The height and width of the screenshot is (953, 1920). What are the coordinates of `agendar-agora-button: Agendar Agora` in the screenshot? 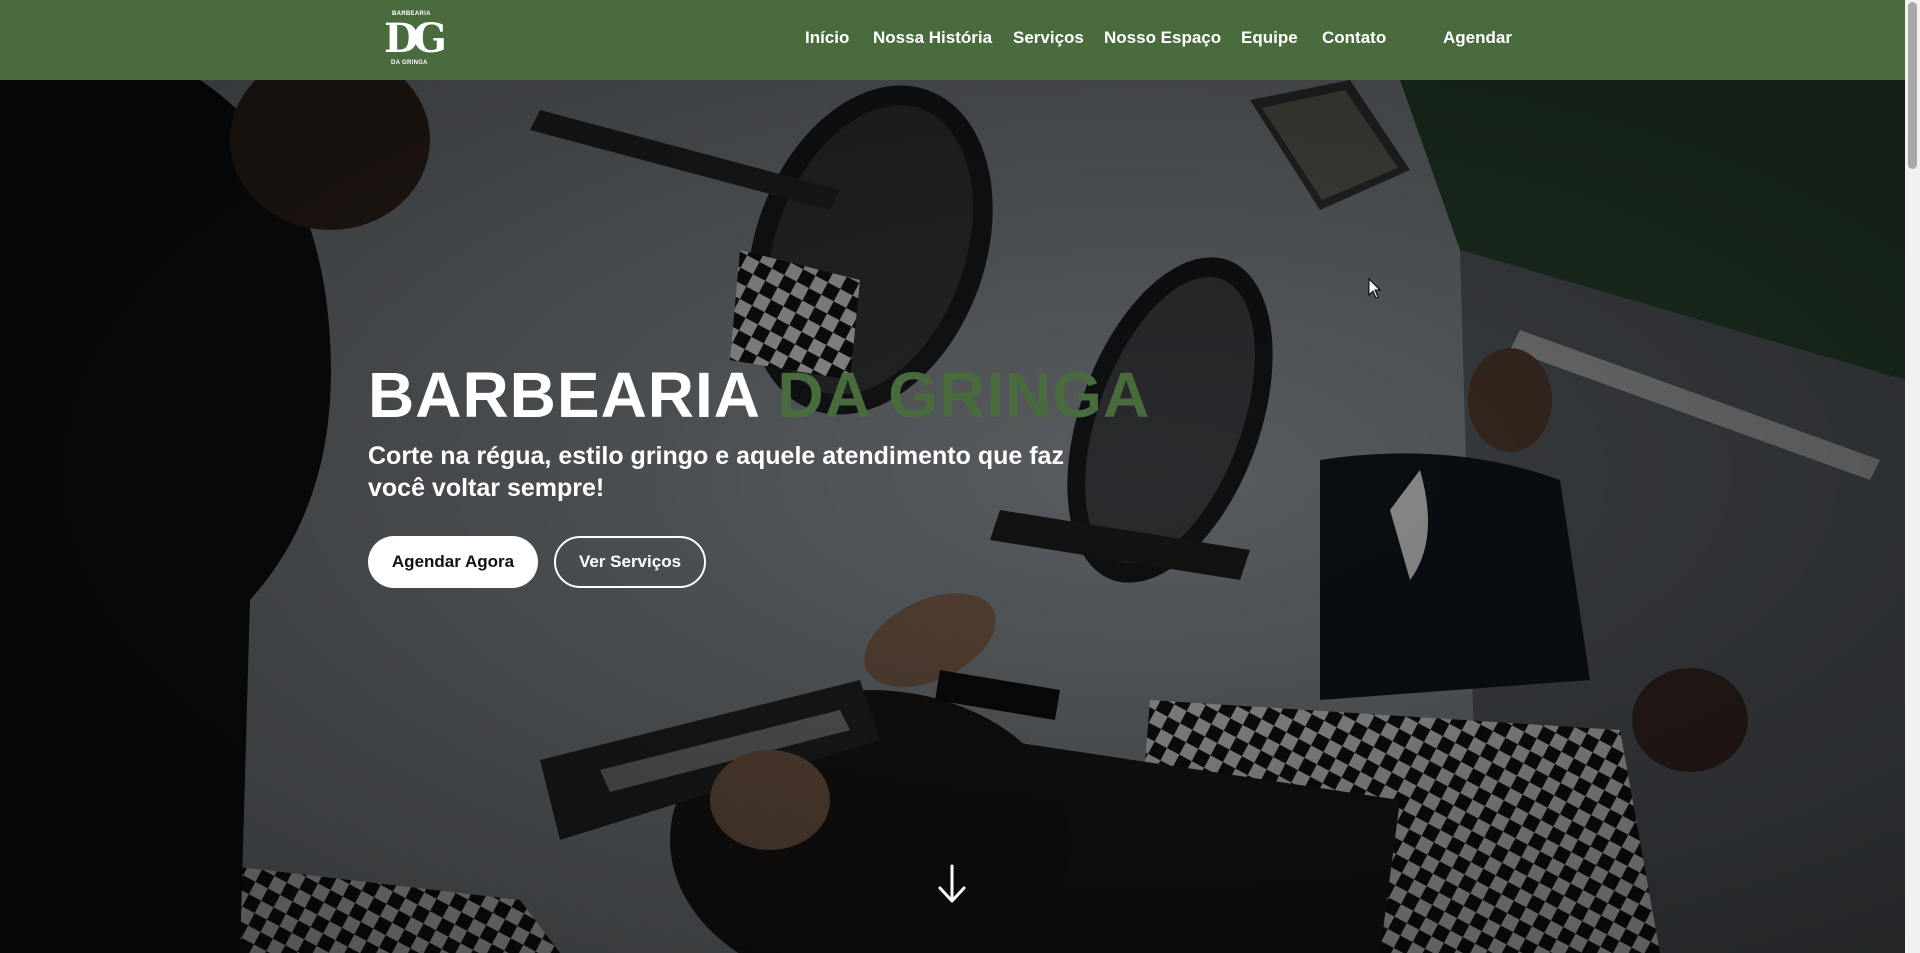 It's located at (453, 562).